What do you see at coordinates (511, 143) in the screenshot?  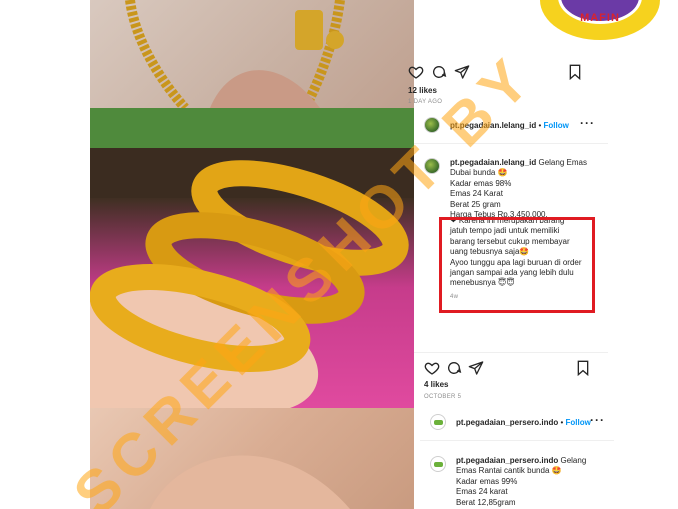 I see `post2-header-divider` at bounding box center [511, 143].